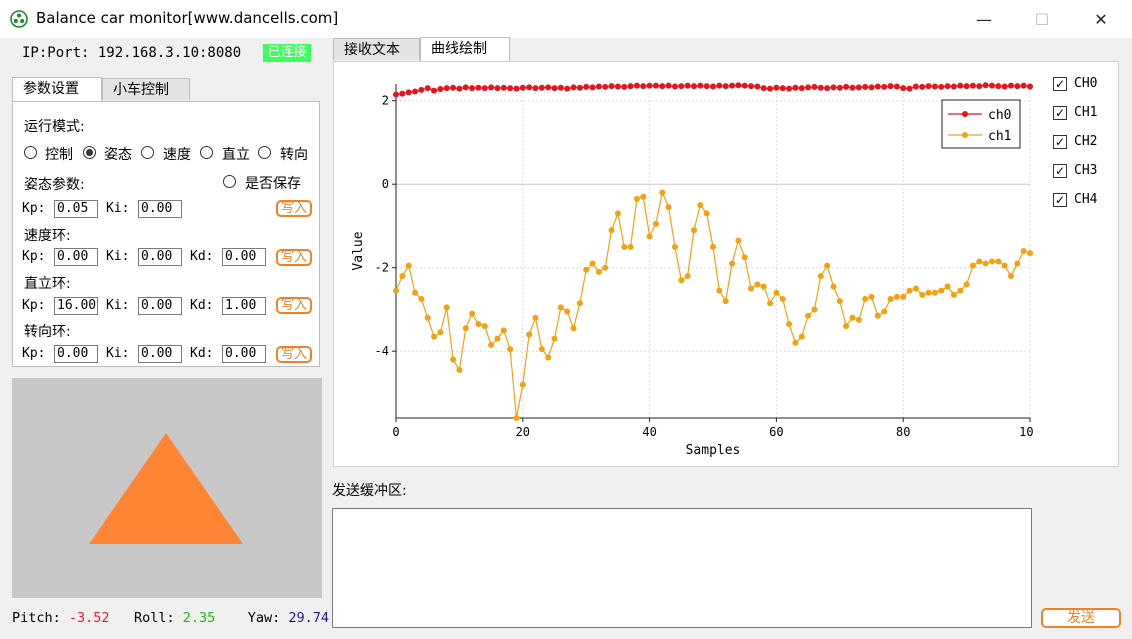 This screenshot has width=1132, height=639. What do you see at coordinates (76, 257) in the screenshot?
I see `speed-kp-input: 0.00` at bounding box center [76, 257].